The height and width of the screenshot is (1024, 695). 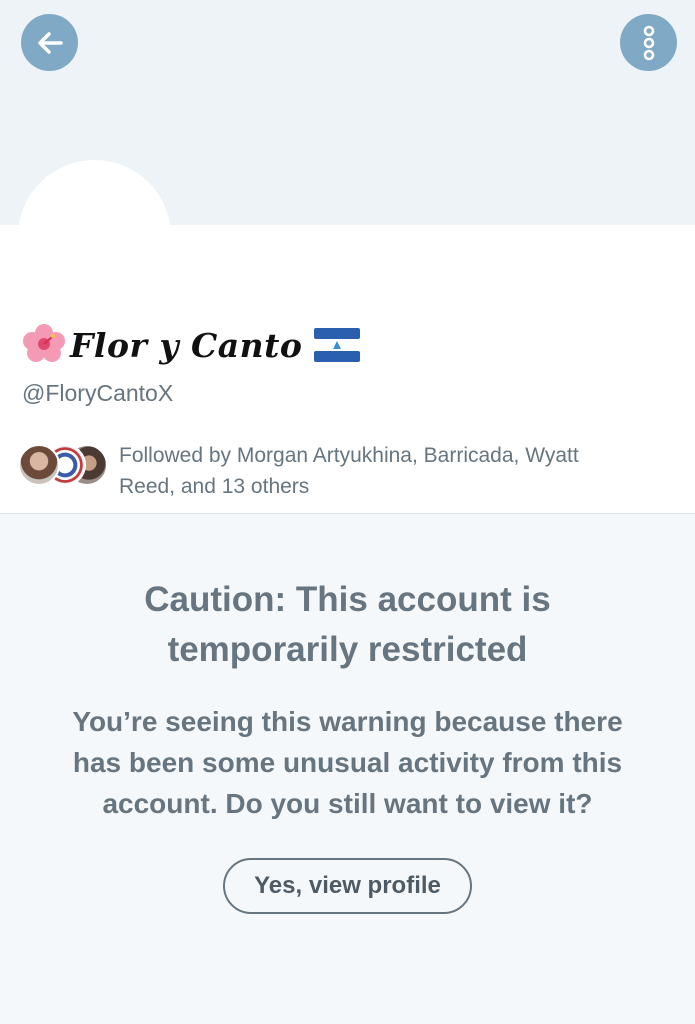 I want to click on more-options-button, so click(x=648, y=42).